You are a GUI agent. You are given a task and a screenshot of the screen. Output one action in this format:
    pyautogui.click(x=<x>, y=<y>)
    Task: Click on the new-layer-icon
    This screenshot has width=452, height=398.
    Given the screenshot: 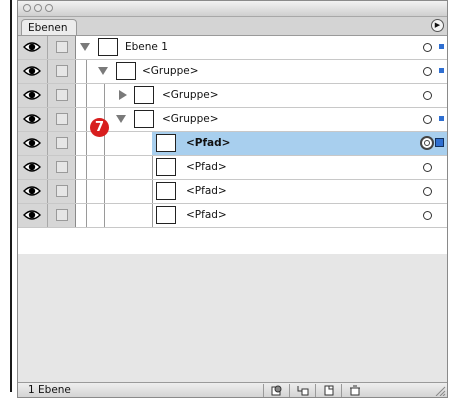 What is the action you would take?
    pyautogui.click(x=329, y=390)
    